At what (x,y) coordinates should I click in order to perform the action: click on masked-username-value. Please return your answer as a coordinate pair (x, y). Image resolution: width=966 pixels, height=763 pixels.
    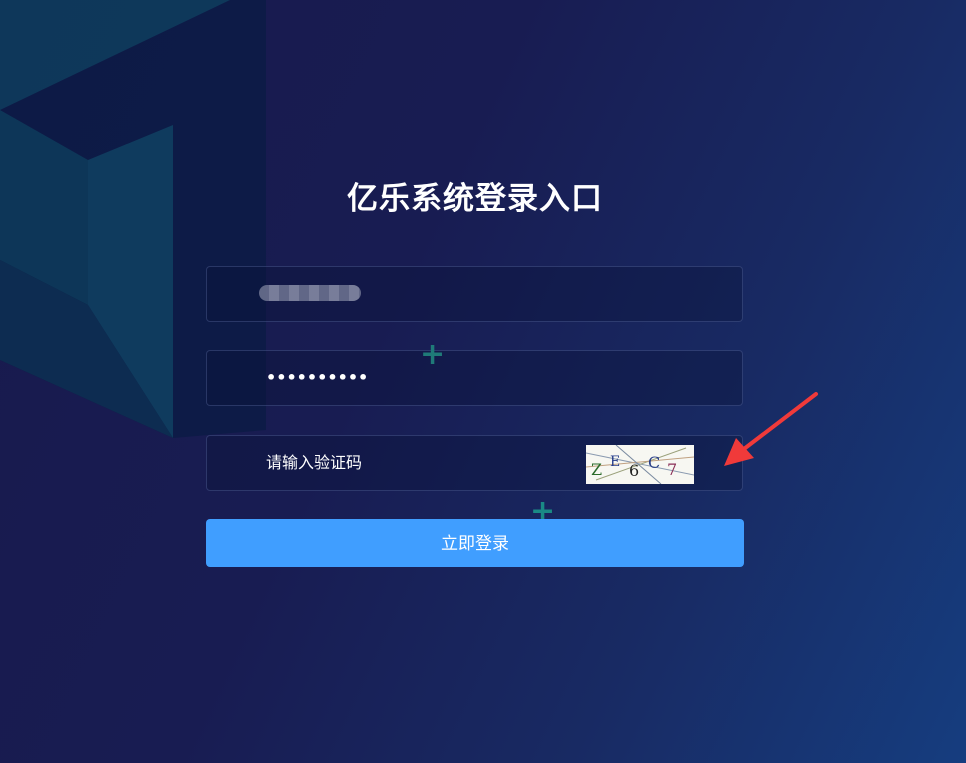
    Looking at the image, I should click on (310, 293).